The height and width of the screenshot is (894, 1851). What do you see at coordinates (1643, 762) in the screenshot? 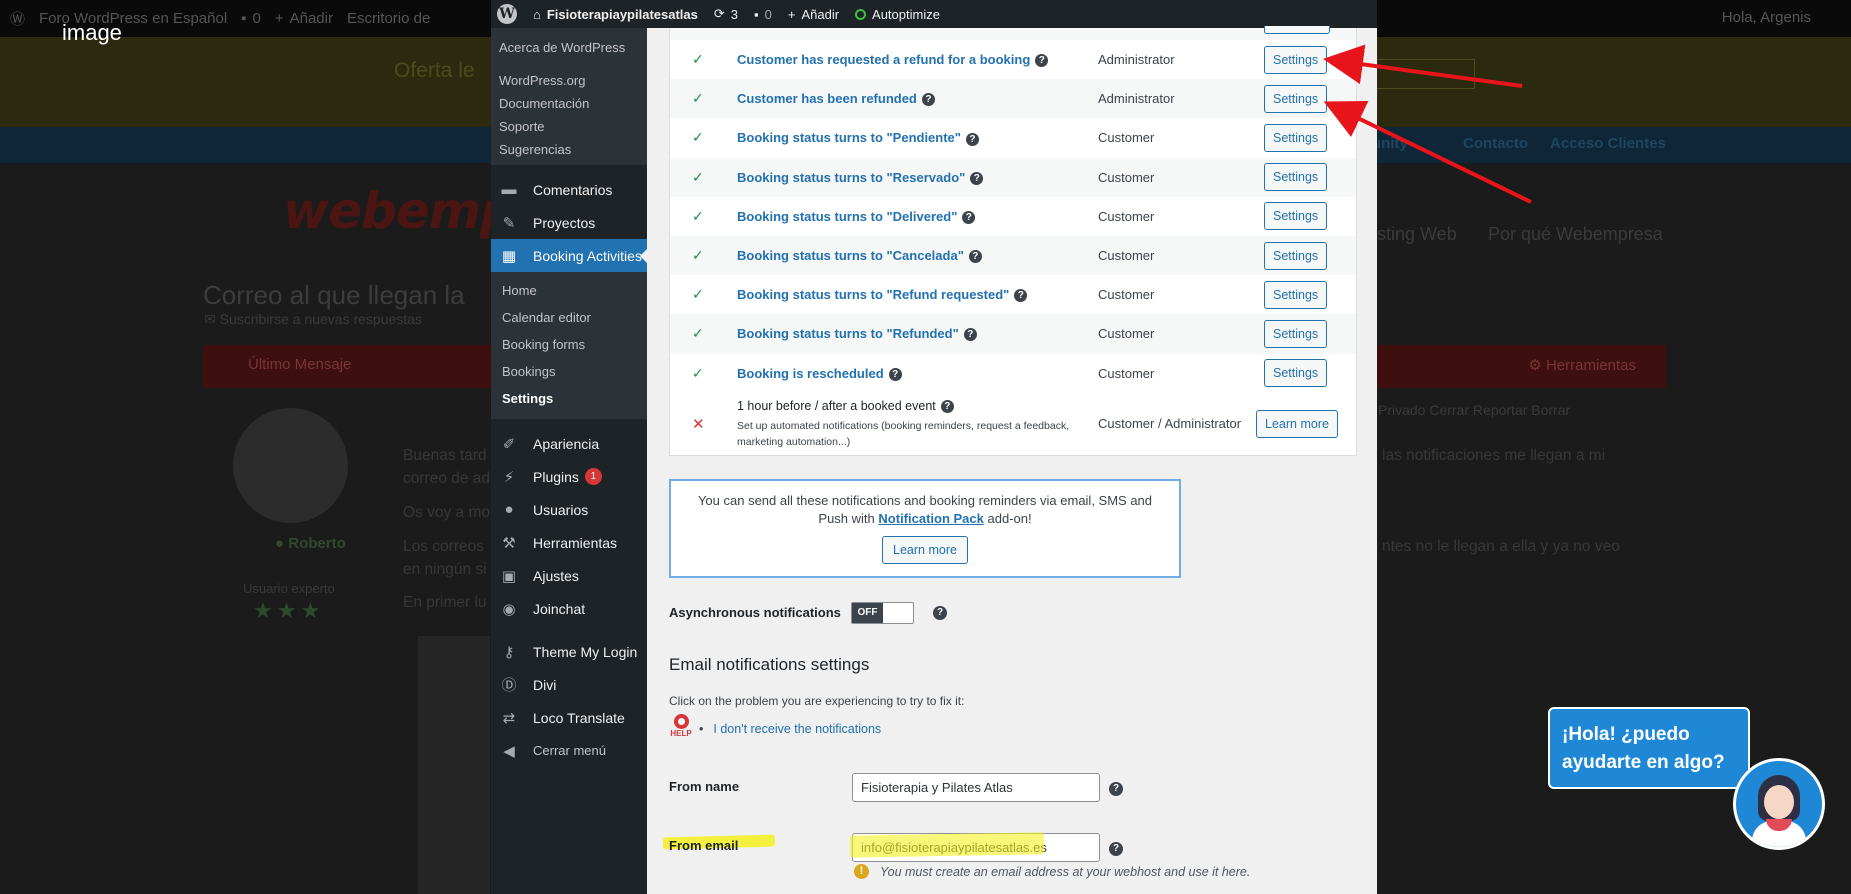
I see `chat-greeting-line: ayudarte en algo?` at bounding box center [1643, 762].